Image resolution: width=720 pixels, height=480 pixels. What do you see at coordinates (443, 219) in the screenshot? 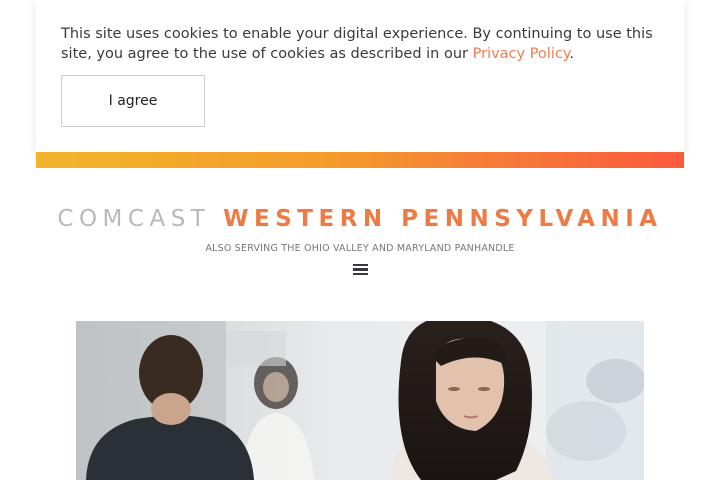
I see `site-title-region: WESTERN PENNSYLVANIA` at bounding box center [443, 219].